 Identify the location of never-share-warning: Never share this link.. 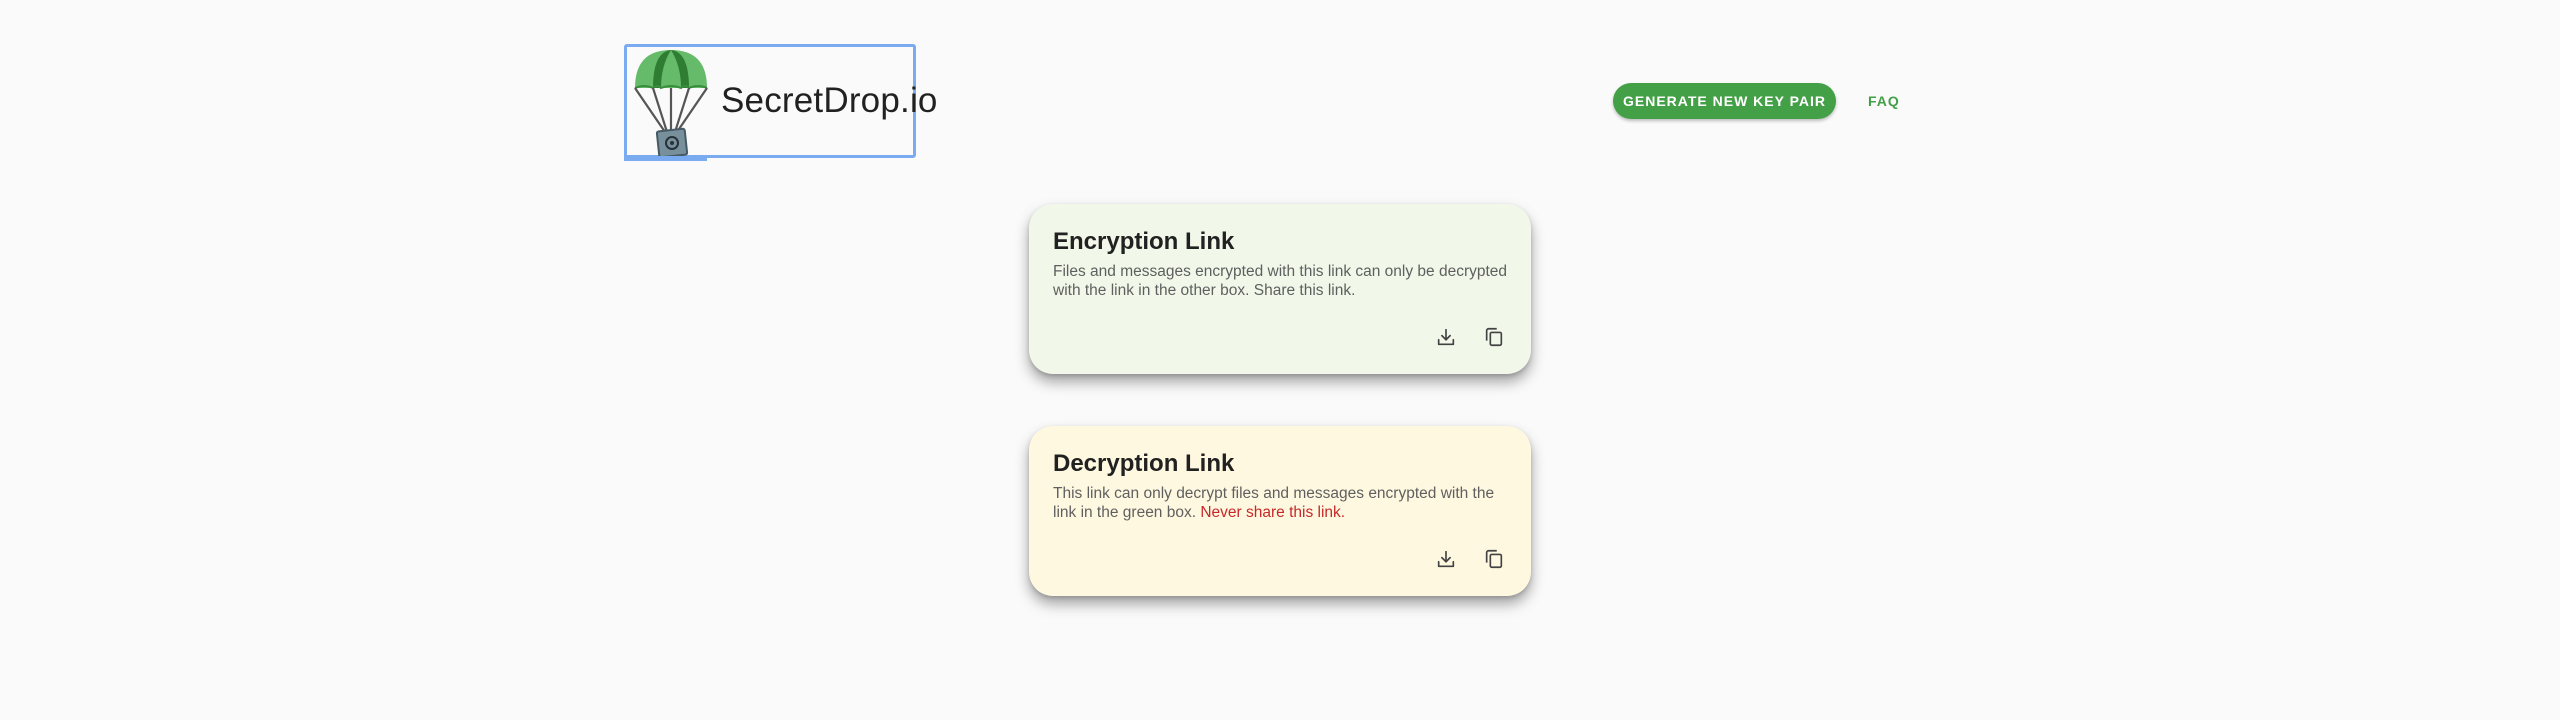
(1273, 512).